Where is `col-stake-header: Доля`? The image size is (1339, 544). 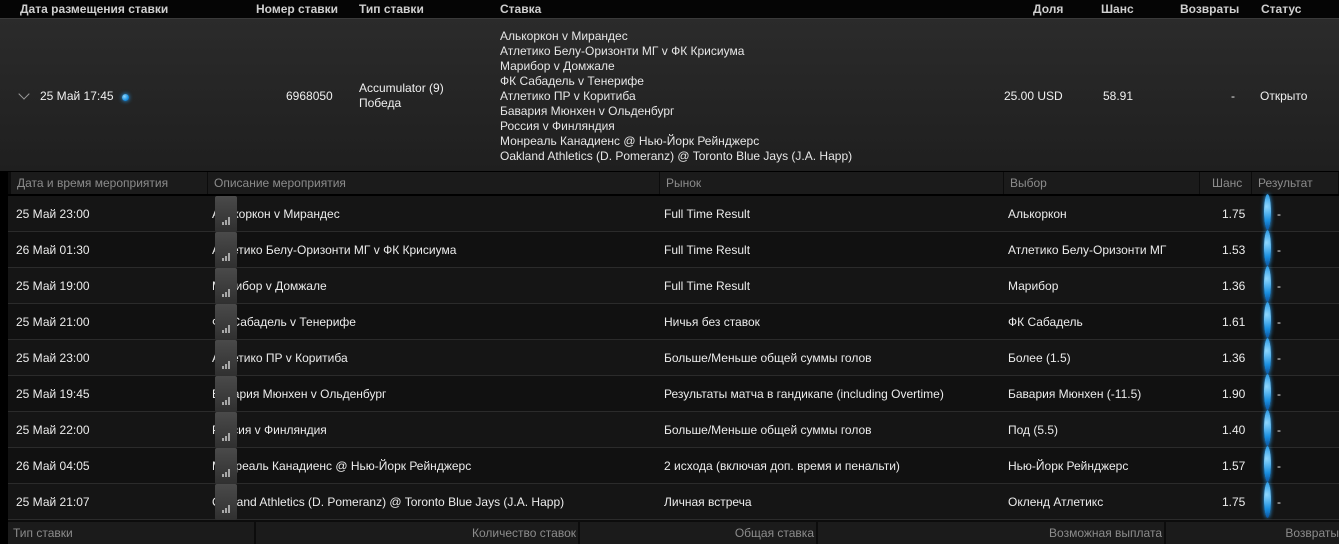
col-stake-header: Доля is located at coordinates (1048, 9).